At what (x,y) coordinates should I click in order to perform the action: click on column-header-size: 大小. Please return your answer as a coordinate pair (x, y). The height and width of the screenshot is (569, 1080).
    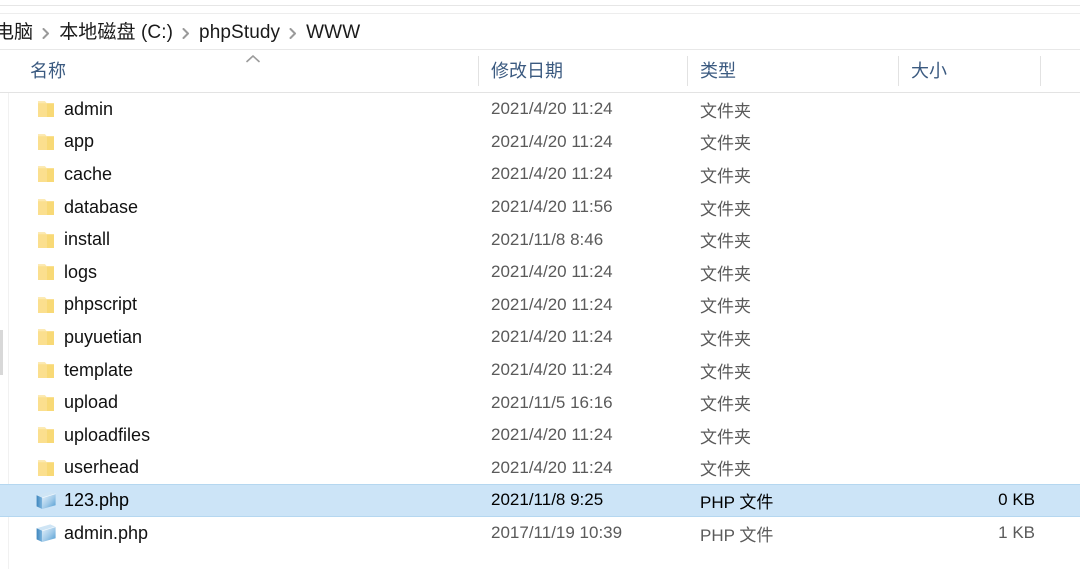
    Looking at the image, I should click on (975, 71).